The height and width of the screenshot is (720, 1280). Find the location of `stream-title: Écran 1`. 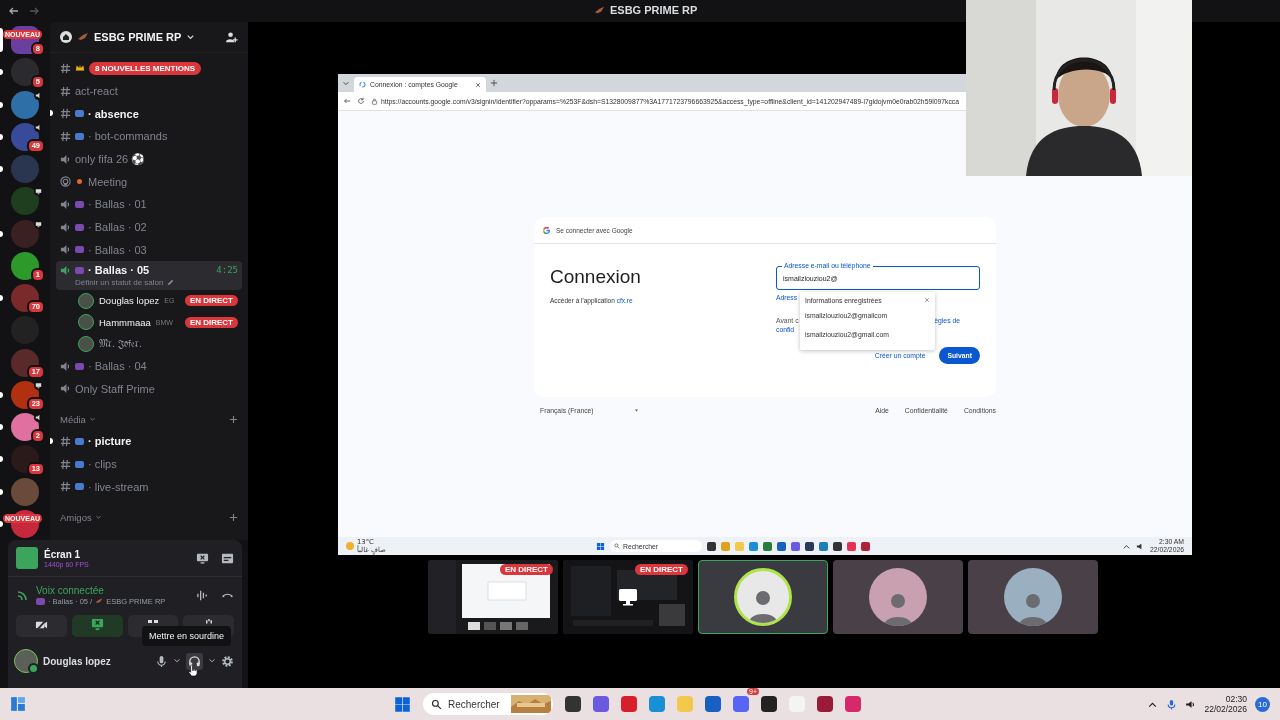

stream-title: Écran 1 is located at coordinates (63, 554).